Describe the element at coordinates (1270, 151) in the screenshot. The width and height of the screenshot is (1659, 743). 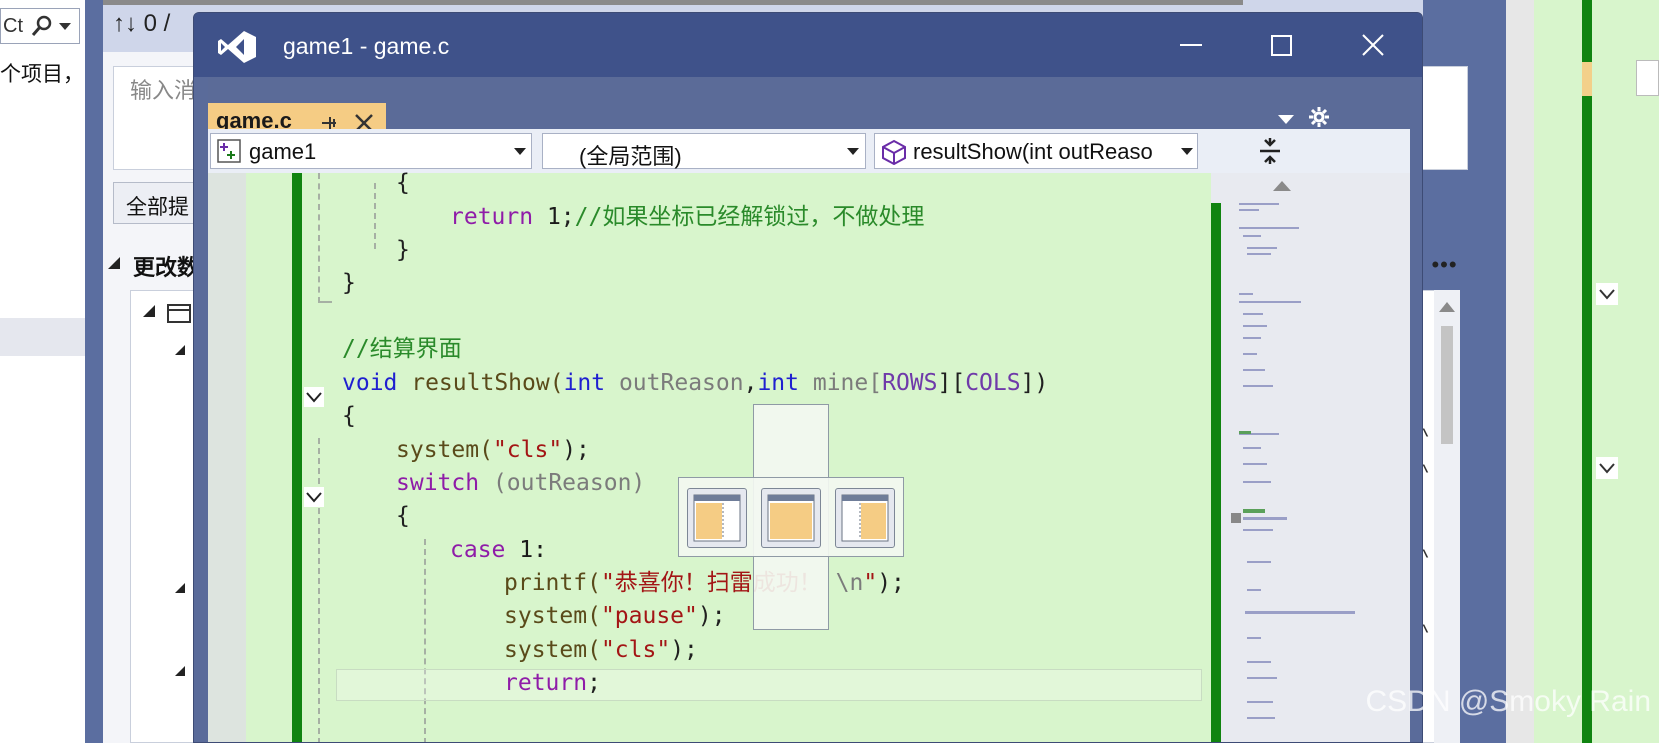
I see `split-window-icon` at that location.